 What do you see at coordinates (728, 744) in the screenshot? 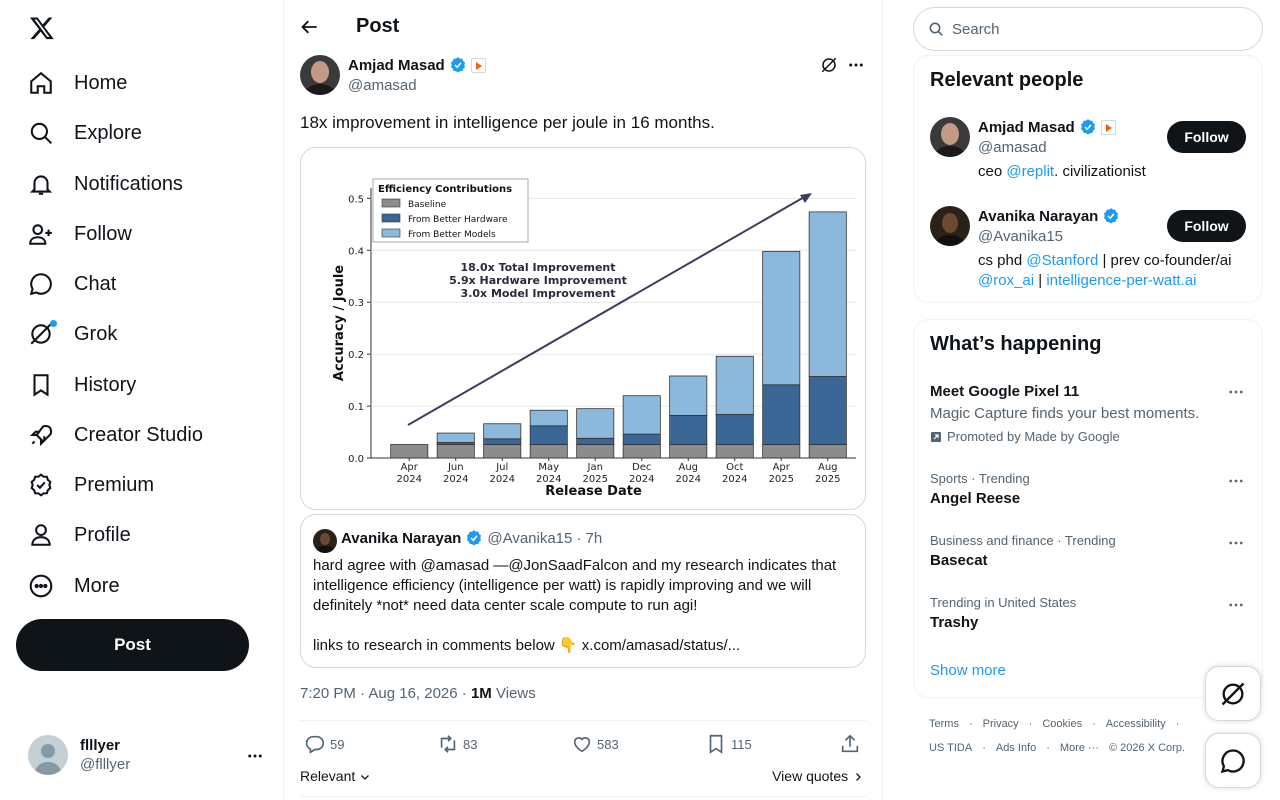
I see `bookmark-button: 115` at bounding box center [728, 744].